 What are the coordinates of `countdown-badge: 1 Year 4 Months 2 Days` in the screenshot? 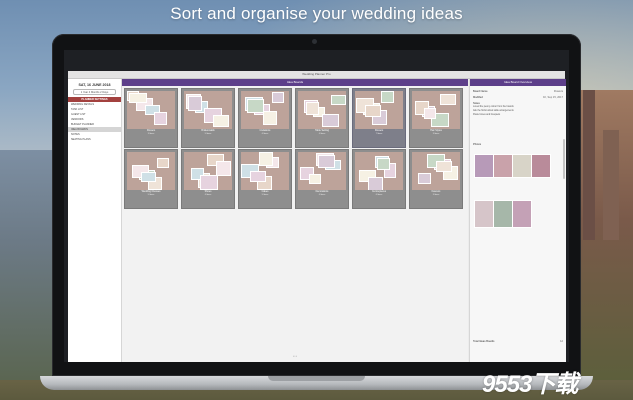 It's located at (94, 92).